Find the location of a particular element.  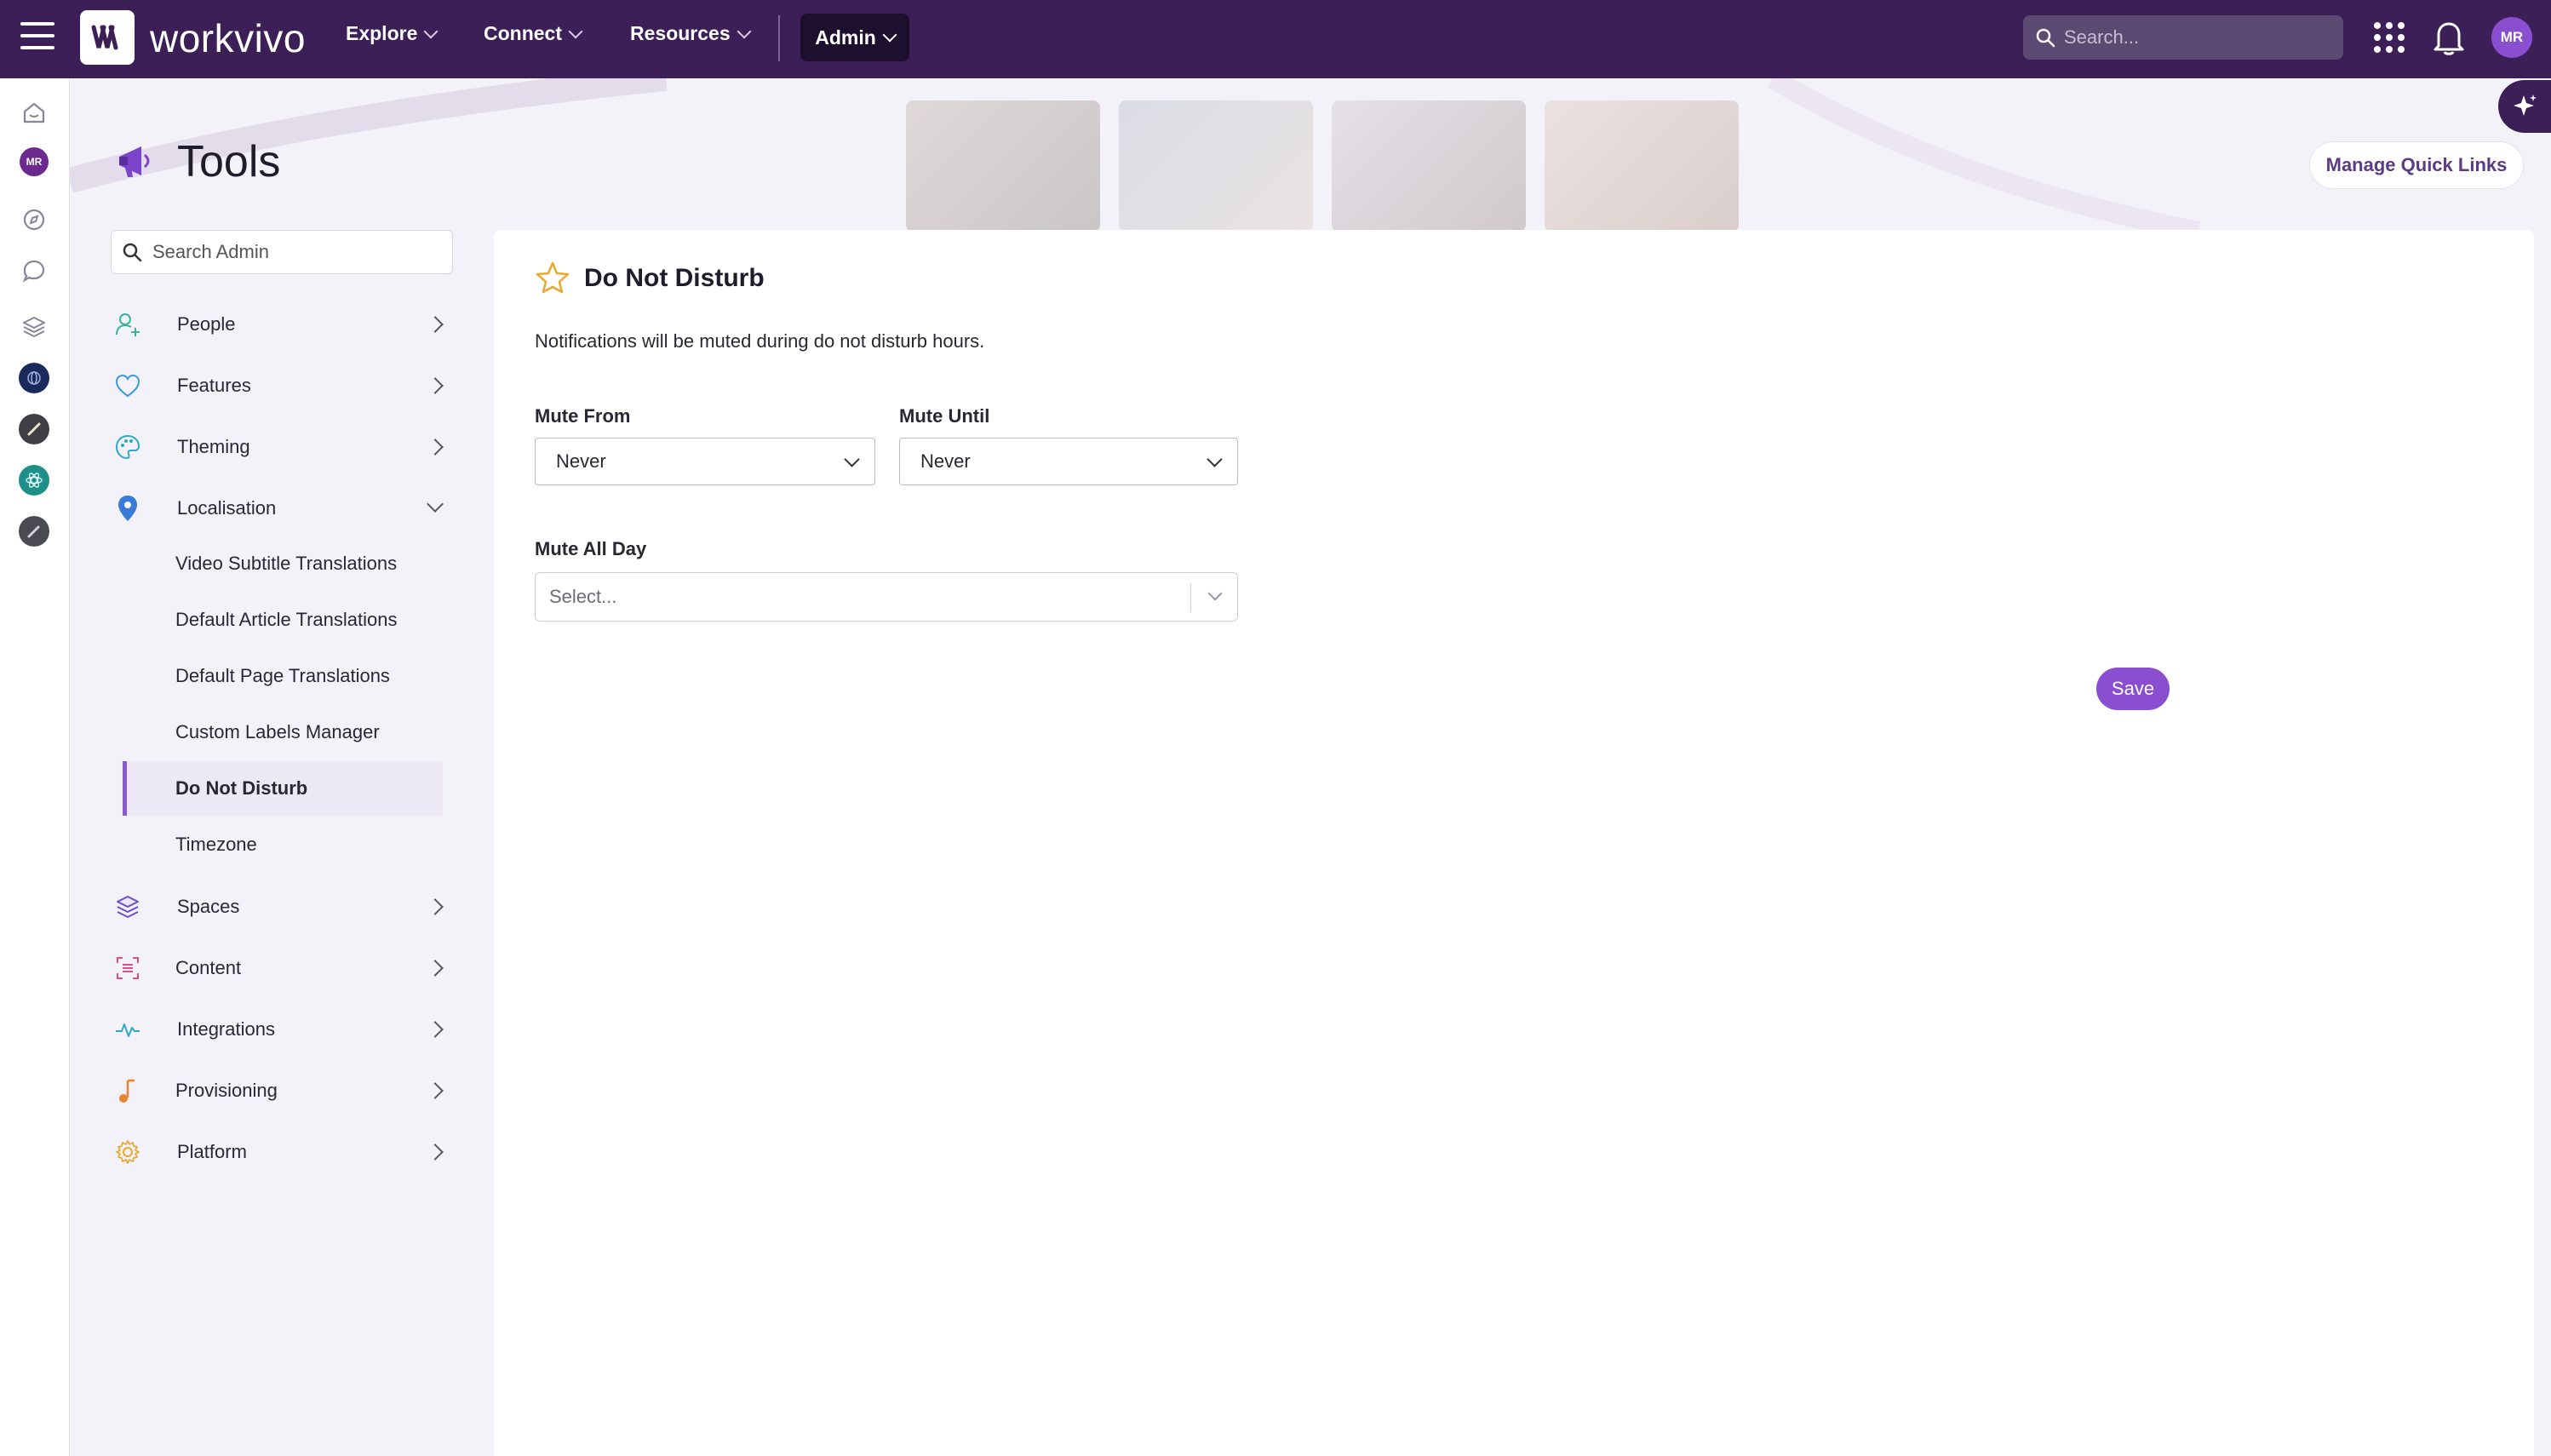

save-button: Save is located at coordinates (2133, 689).